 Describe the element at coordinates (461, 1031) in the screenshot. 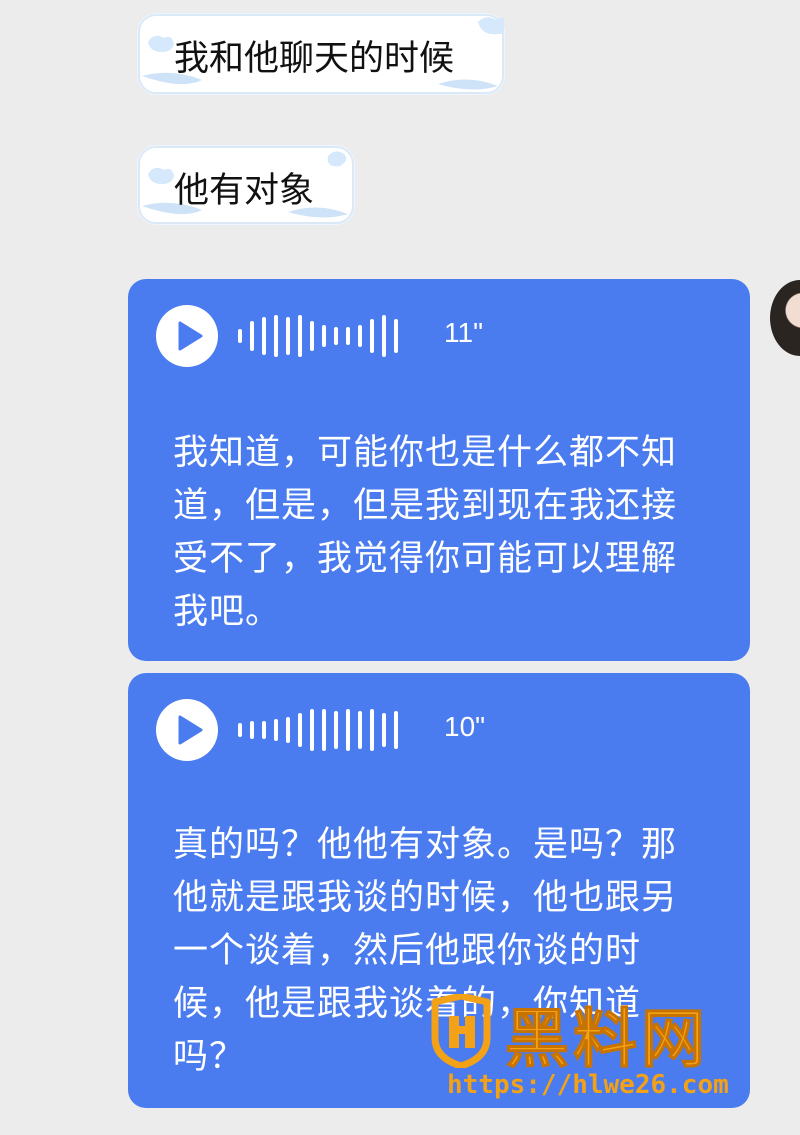

I see `watermark-logo-icon` at that location.